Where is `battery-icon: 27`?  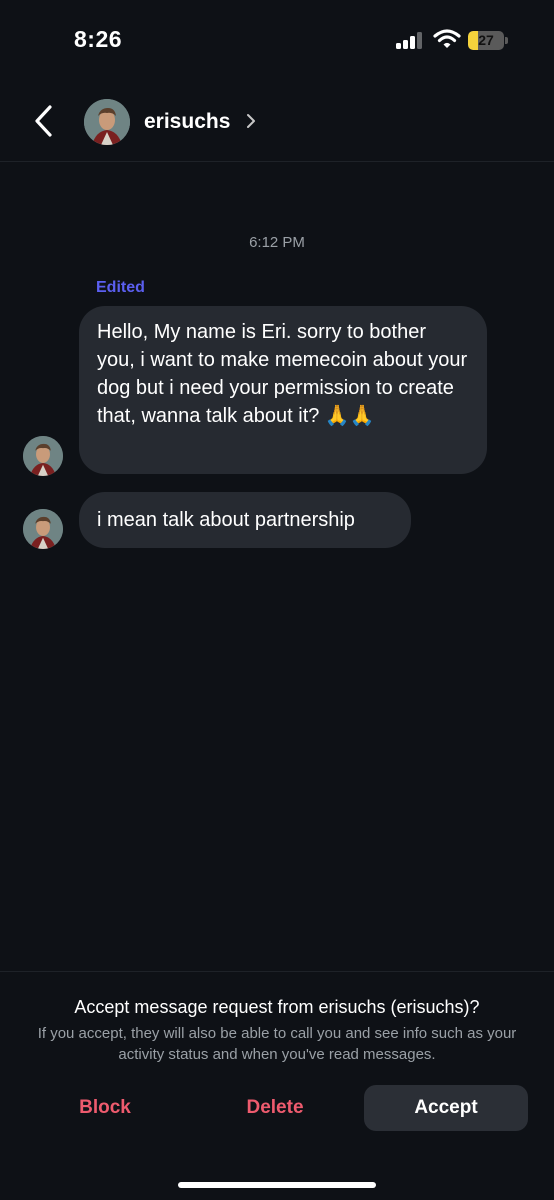
battery-icon: 27 is located at coordinates (488, 40).